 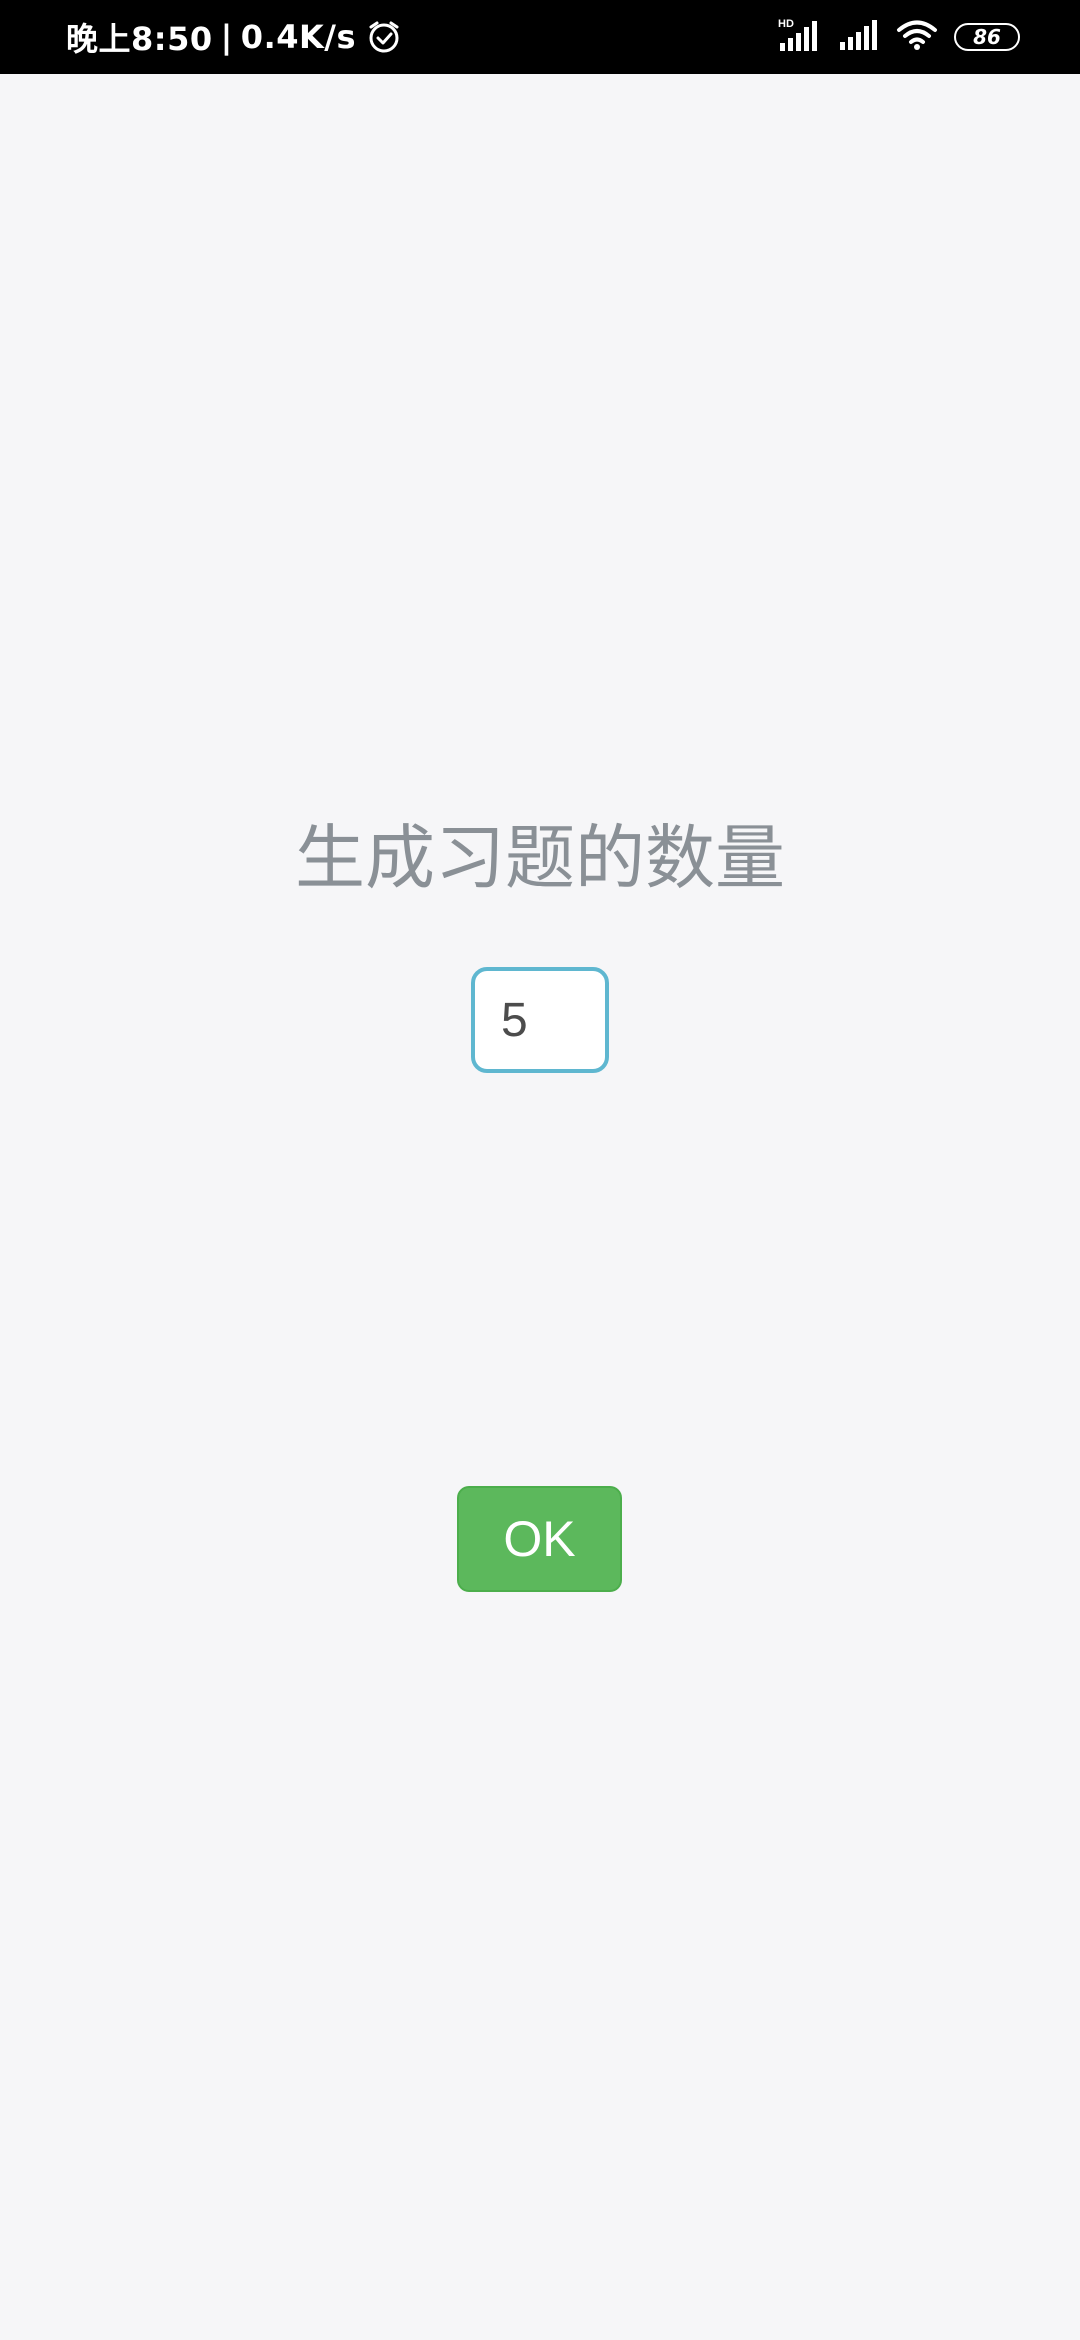 What do you see at coordinates (234, 37) in the screenshot?
I see `status-left: 晚上8:50 | 0.4K/s` at bounding box center [234, 37].